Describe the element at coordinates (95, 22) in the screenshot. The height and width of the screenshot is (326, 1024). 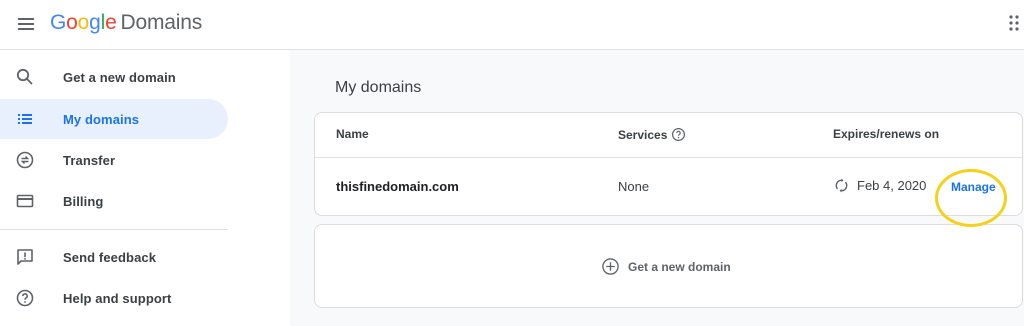
I see `logo-letter: g` at that location.